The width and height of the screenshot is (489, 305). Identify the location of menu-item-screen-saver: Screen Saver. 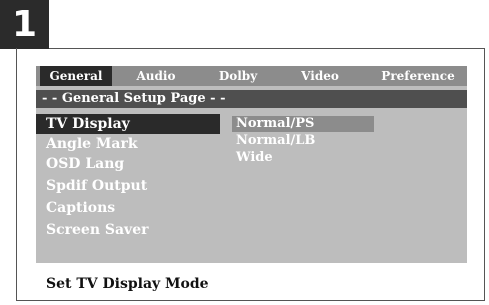
(128, 230).